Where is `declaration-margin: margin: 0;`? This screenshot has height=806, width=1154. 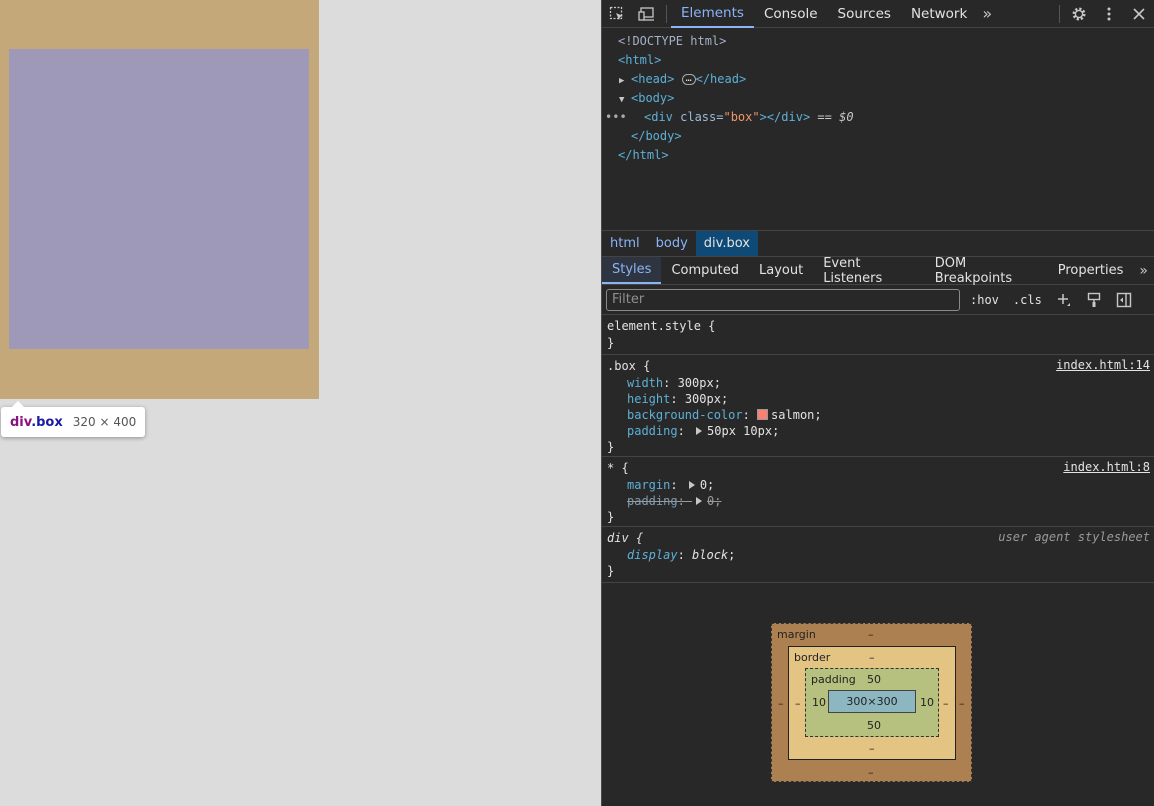
declaration-margin: margin: 0; is located at coordinates (878, 485).